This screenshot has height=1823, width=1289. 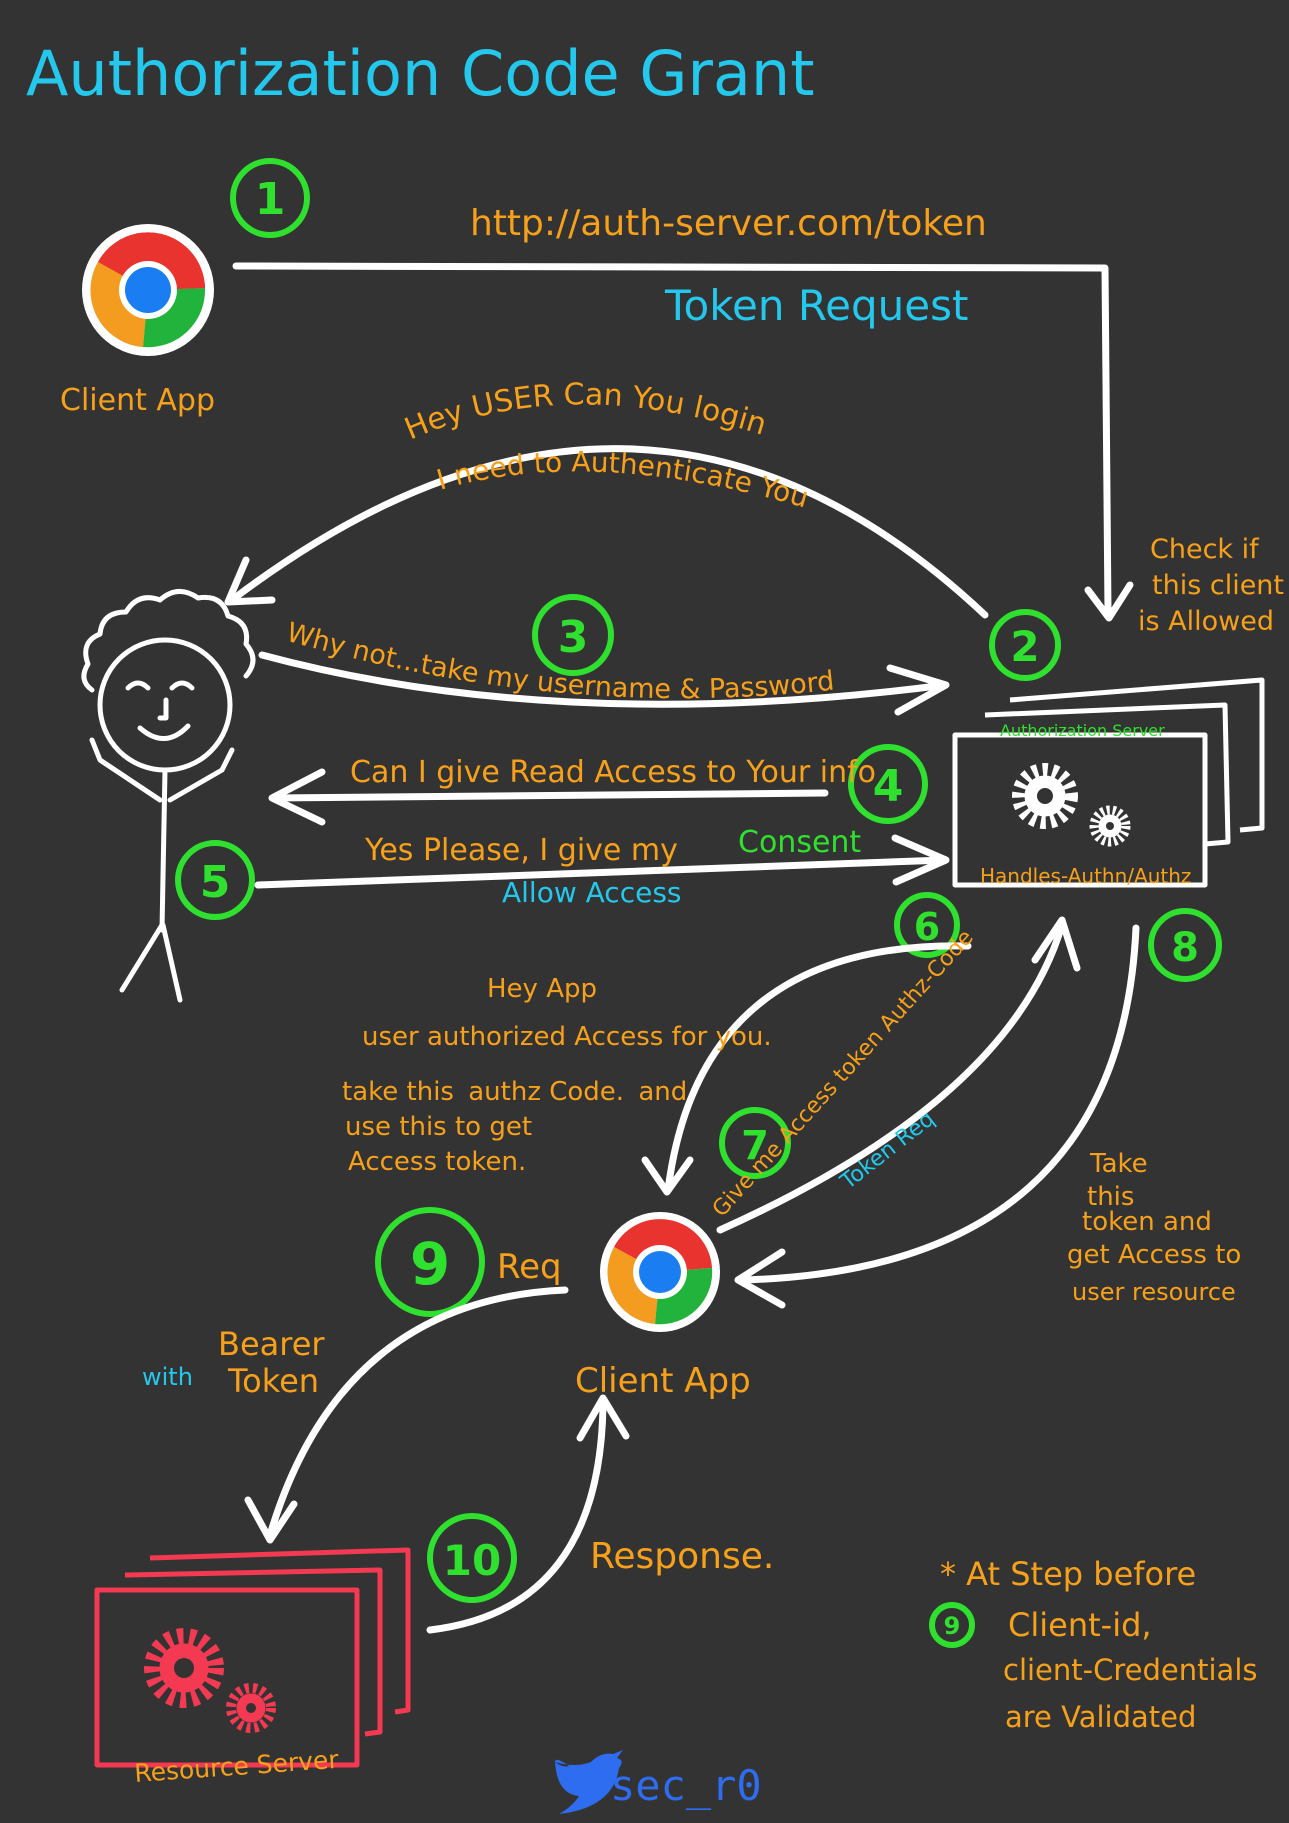 I want to click on hey-app-line-2: user authorized Access for you., so click(x=567, y=1037).